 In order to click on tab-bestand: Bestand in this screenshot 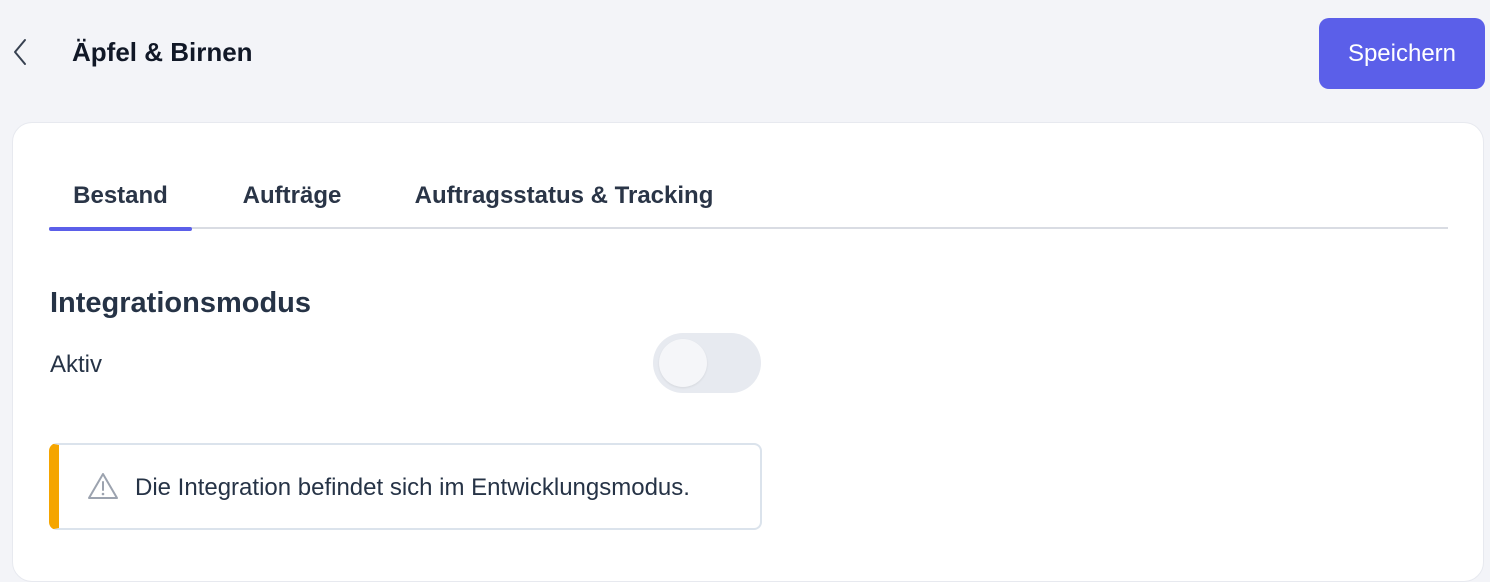, I will do `click(120, 197)`.